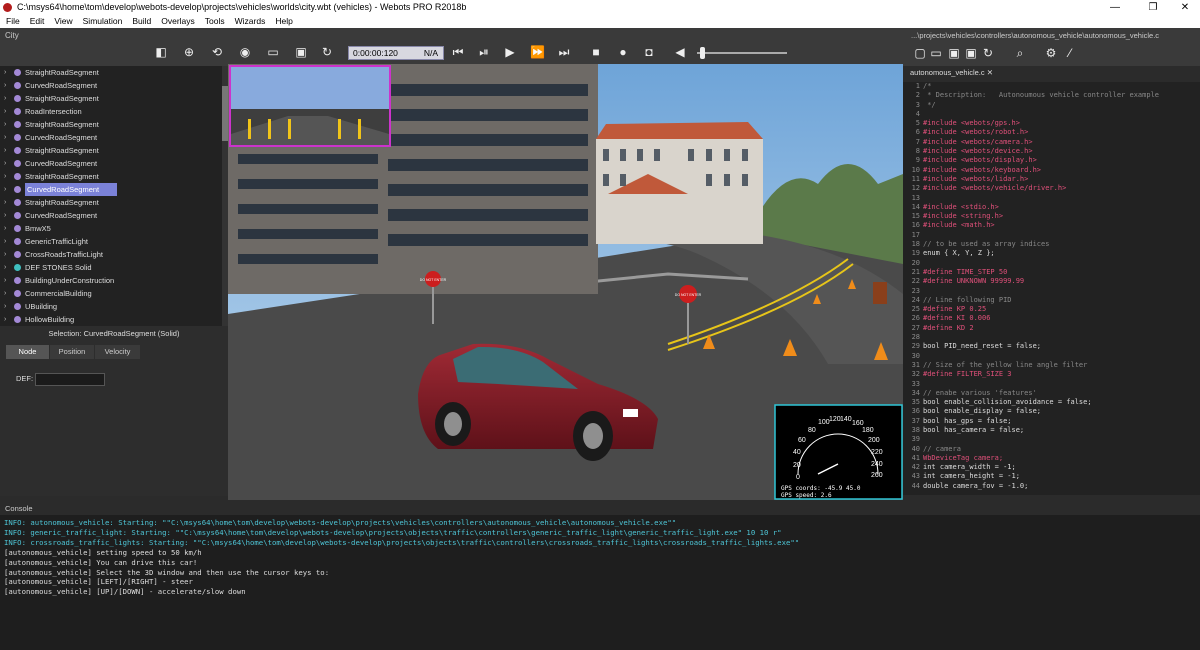  Describe the element at coordinates (161, 52) in the screenshot. I see `hide-scene-tree-icon: ◧` at that location.